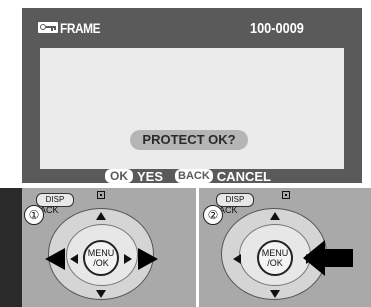 This screenshot has height=307, width=371. I want to click on step-number-1: ①, so click(34, 215).